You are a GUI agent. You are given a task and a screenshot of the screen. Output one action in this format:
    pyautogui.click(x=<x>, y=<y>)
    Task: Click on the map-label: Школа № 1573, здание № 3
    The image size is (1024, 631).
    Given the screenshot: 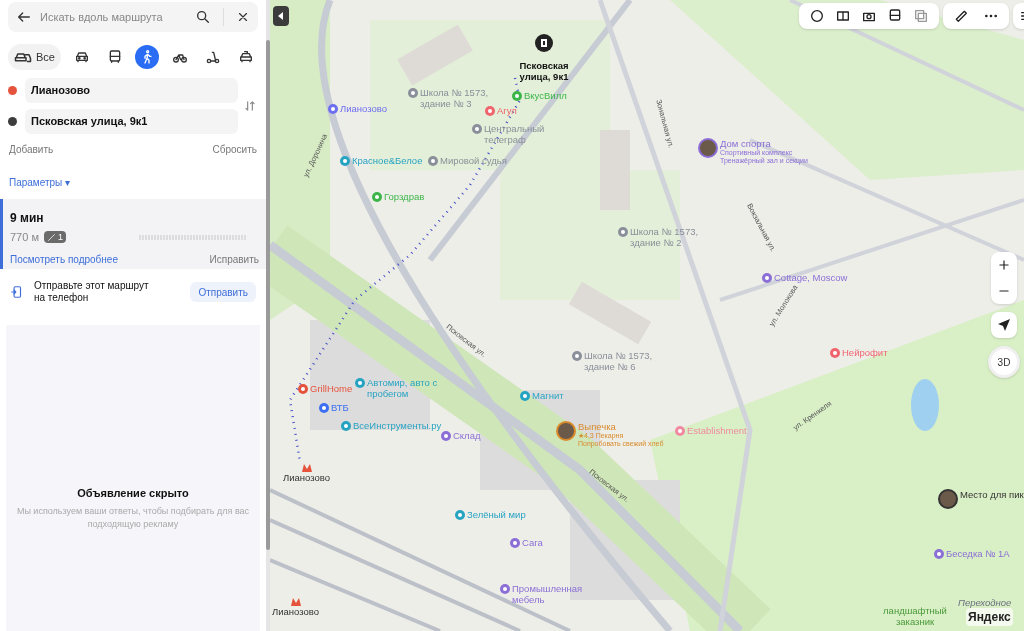 What is the action you would take?
    pyautogui.click(x=455, y=98)
    